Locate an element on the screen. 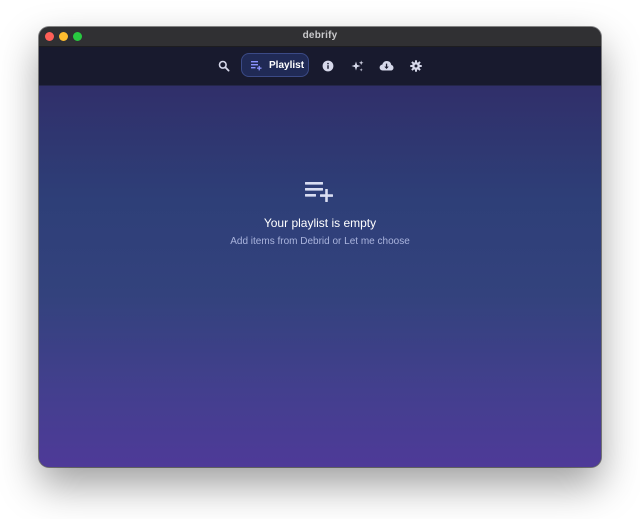 The width and height of the screenshot is (640, 519). nav-playlist-label: Playlist is located at coordinates (287, 65).